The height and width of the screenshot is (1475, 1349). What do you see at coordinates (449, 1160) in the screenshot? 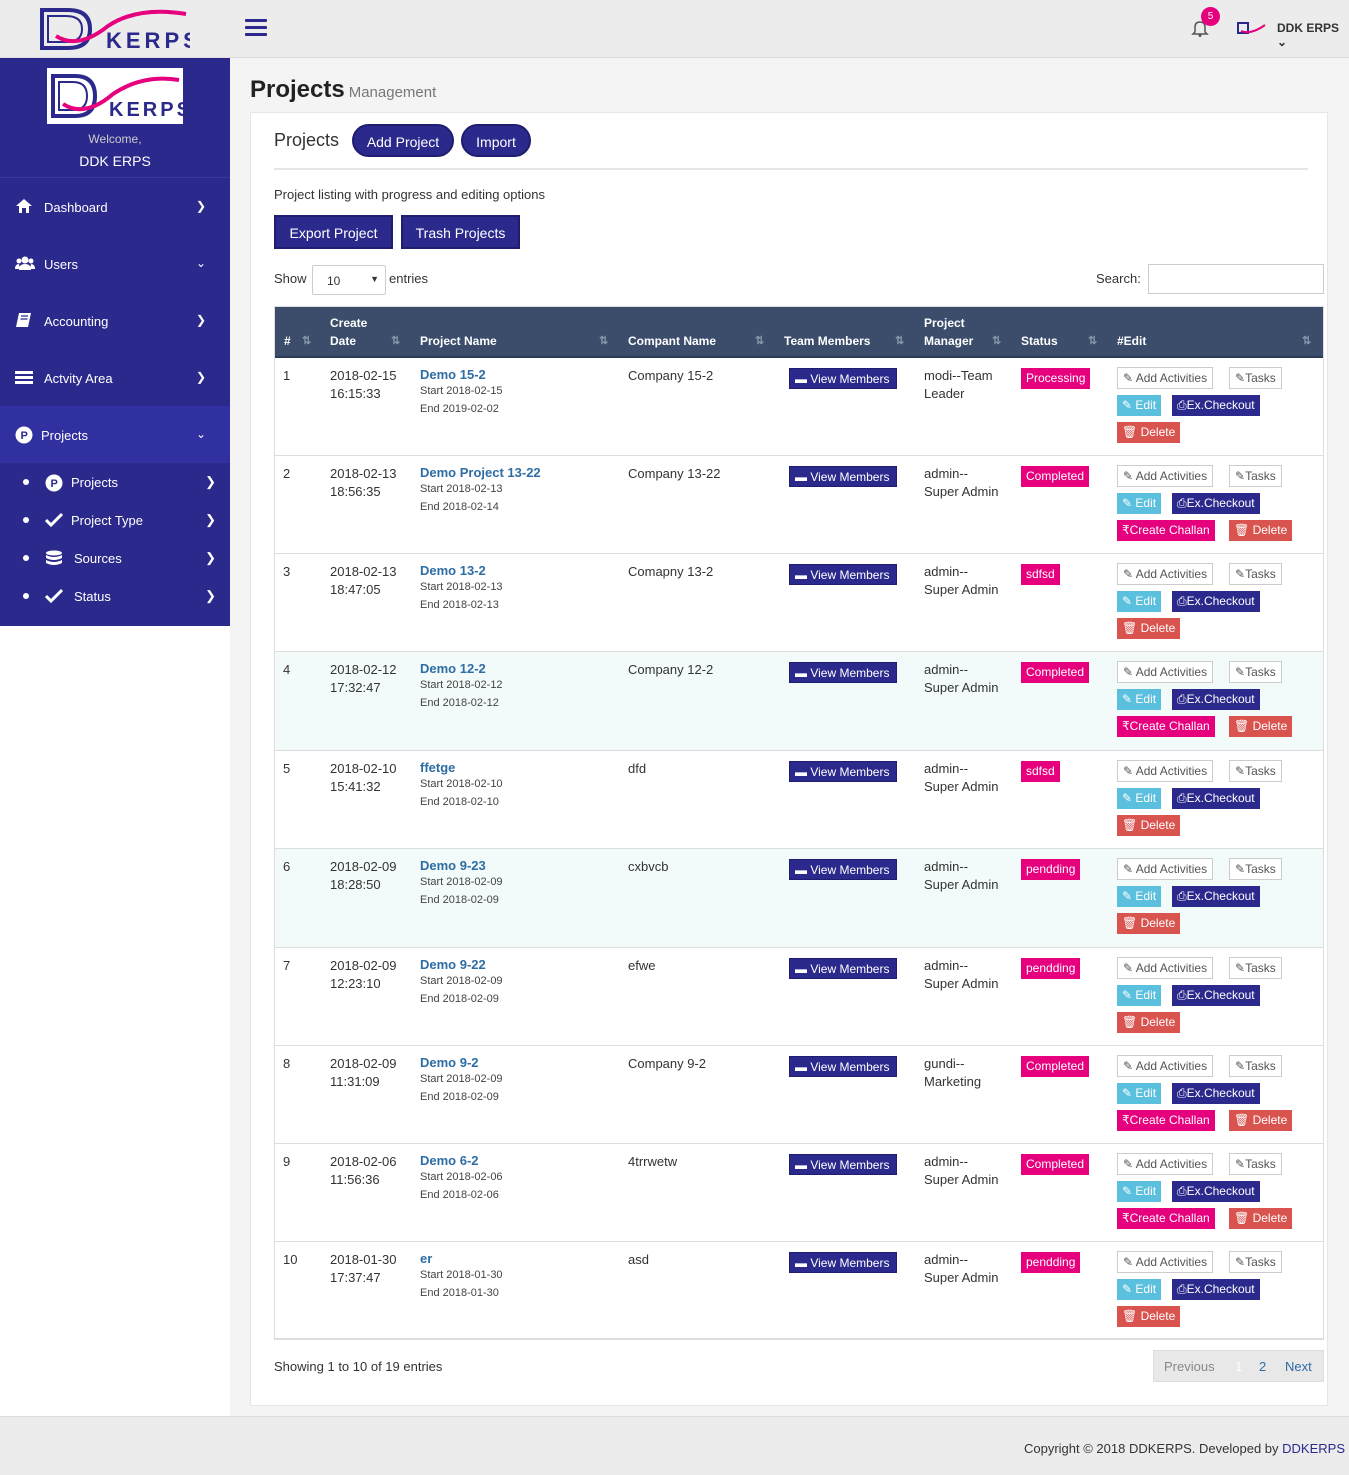
I see `project-name-link: Demo 6-2` at bounding box center [449, 1160].